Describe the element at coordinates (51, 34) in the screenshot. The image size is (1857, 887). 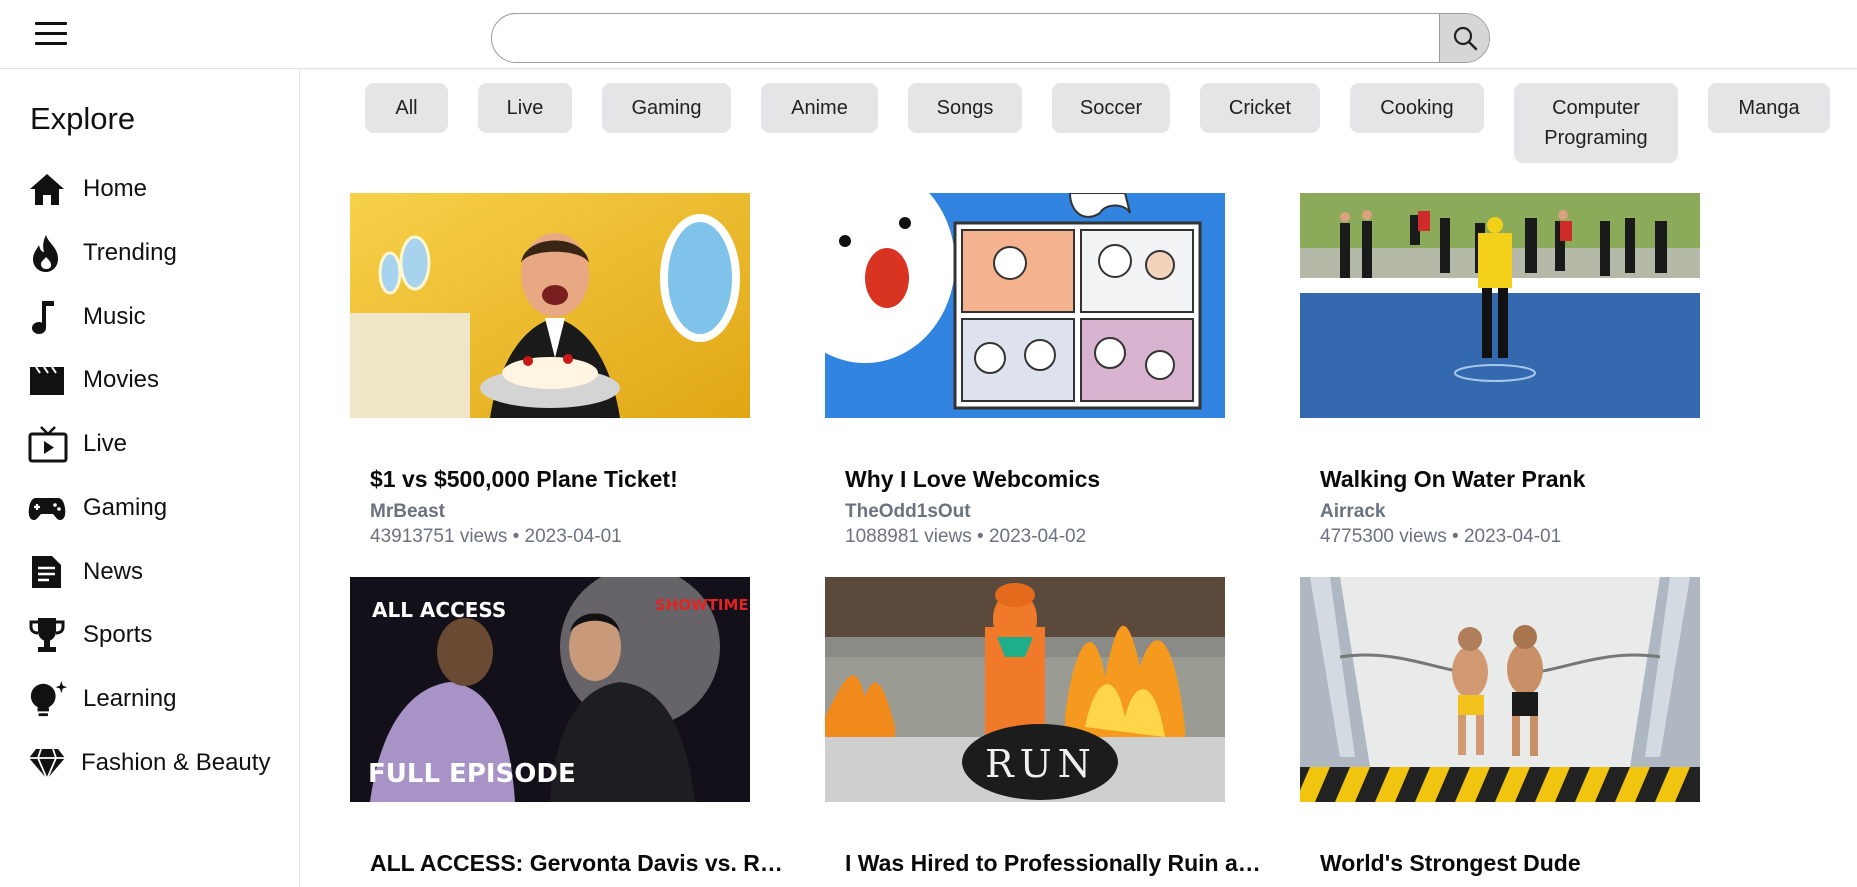
I see `hamburger-menu-icon` at that location.